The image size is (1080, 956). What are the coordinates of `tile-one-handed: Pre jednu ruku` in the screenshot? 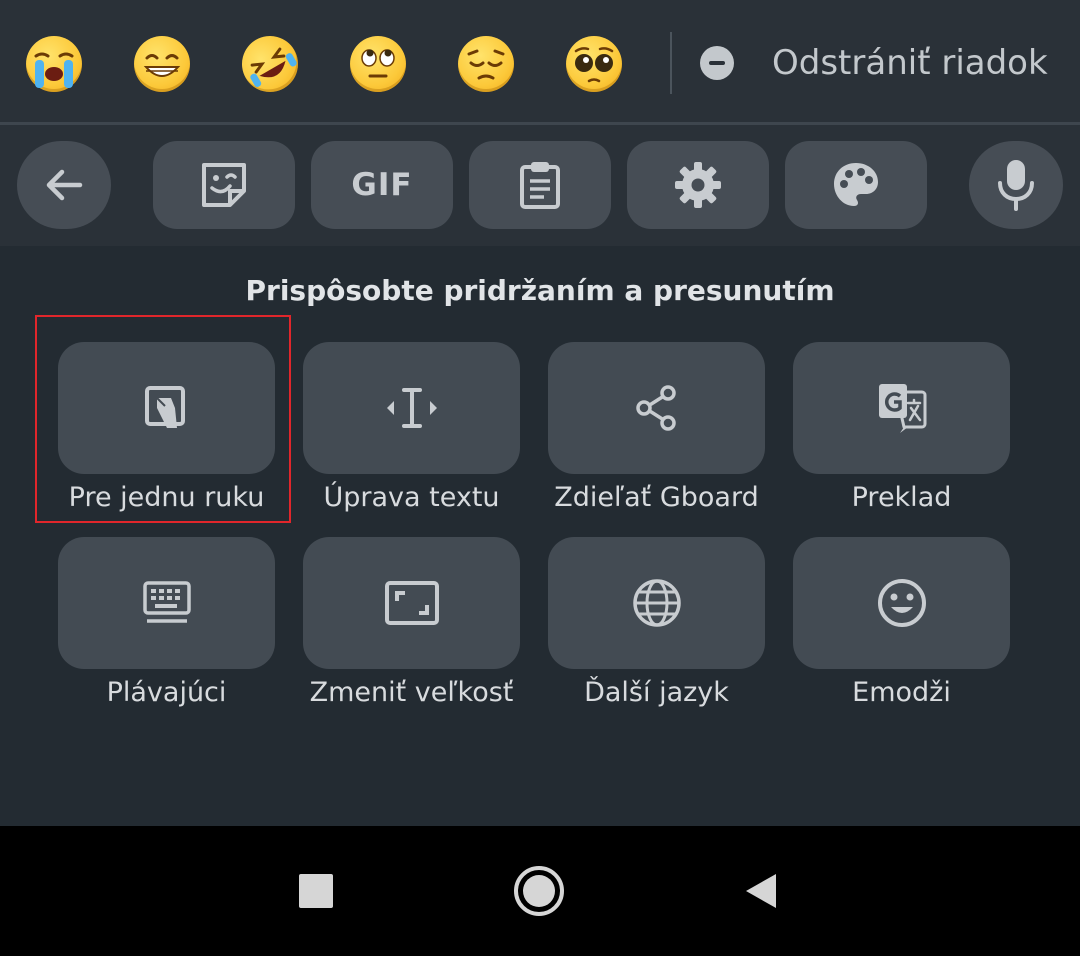 It's located at (166, 433).